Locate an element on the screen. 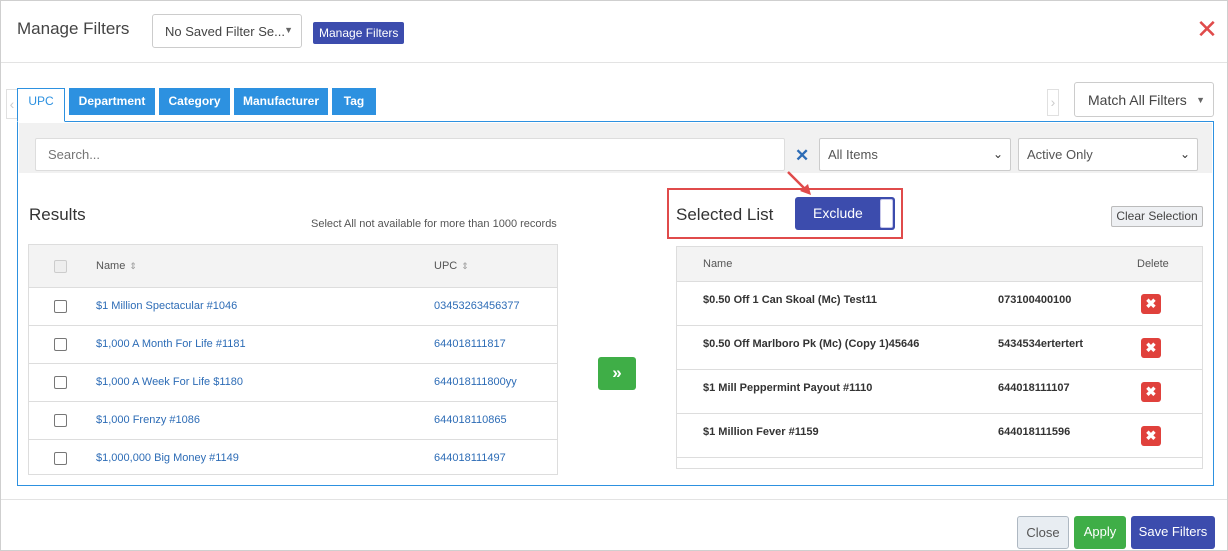 The width and height of the screenshot is (1228, 551). annotation-arrow-icon is located at coordinates (799, 183).